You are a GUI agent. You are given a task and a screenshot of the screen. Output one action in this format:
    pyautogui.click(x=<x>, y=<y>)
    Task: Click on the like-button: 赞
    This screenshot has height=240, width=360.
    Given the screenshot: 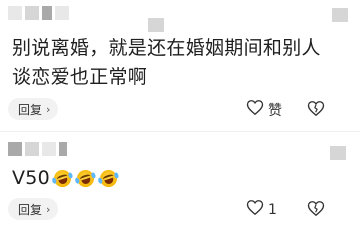 What is the action you would take?
    pyautogui.click(x=264, y=109)
    